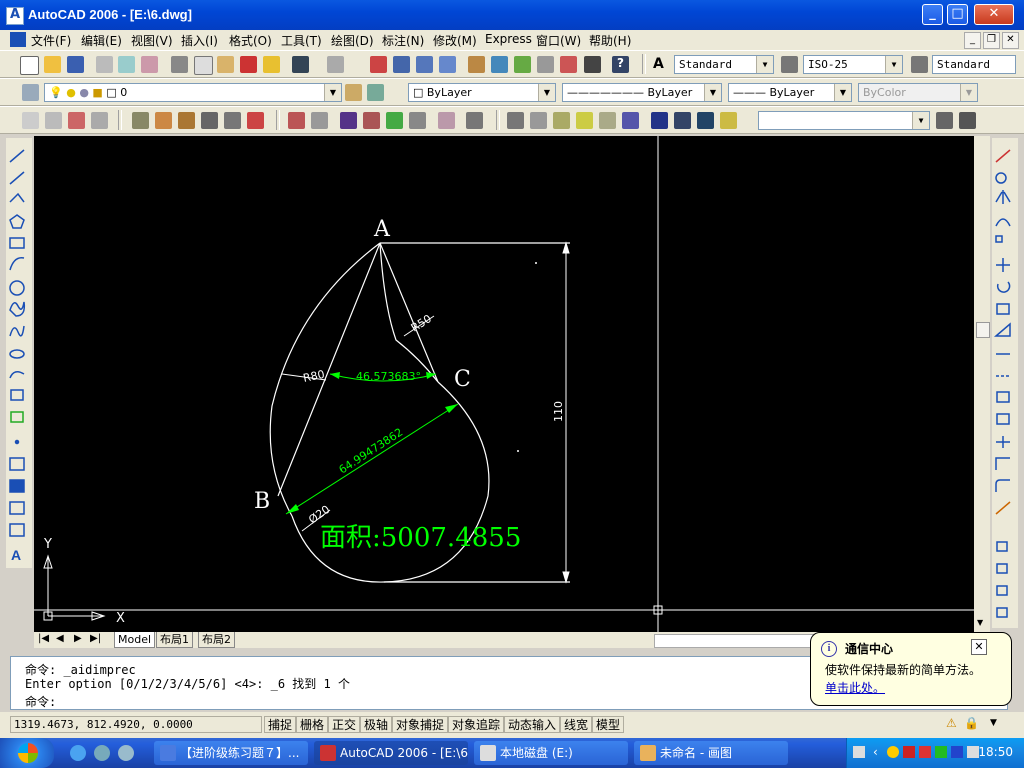 The height and width of the screenshot is (768, 1024). I want to click on tray-app-icon, so click(909, 752).